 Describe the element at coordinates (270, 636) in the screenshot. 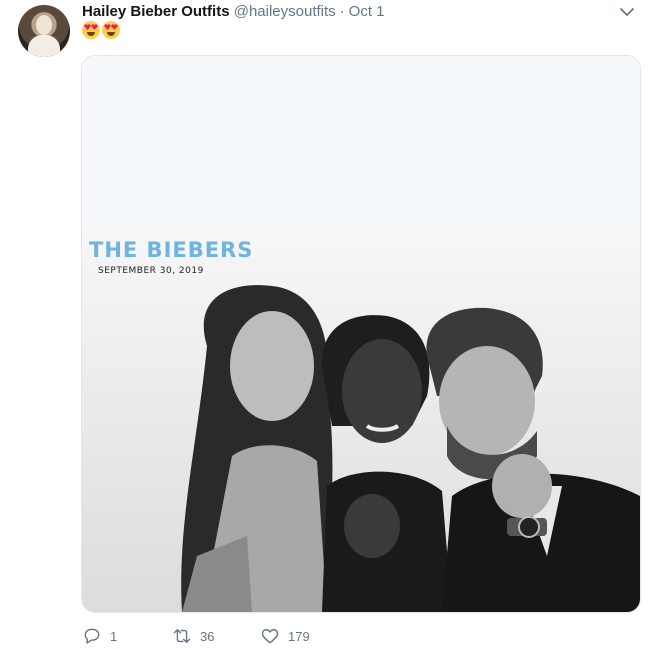

I see `heart-icon` at that location.